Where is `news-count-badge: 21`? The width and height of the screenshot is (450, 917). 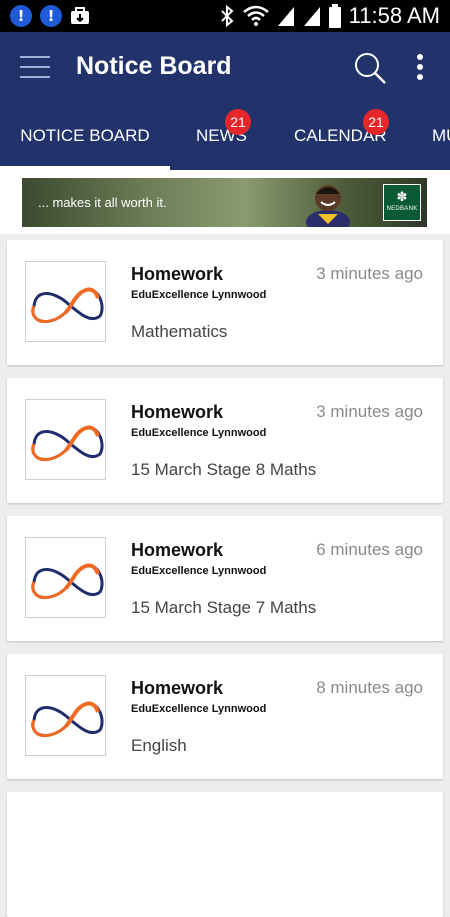 news-count-badge: 21 is located at coordinates (238, 122).